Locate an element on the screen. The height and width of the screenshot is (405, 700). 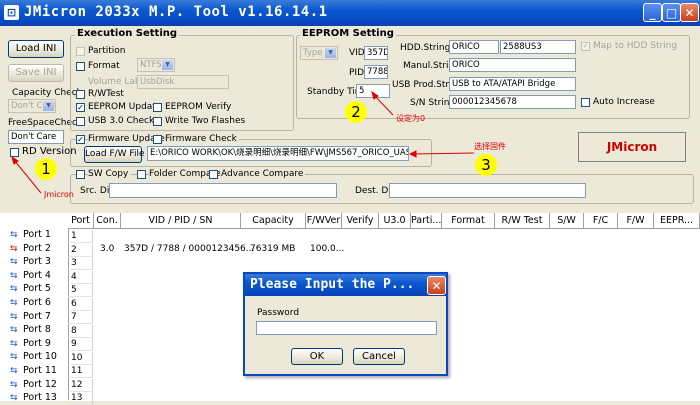
ok-button: OK is located at coordinates (317, 356).